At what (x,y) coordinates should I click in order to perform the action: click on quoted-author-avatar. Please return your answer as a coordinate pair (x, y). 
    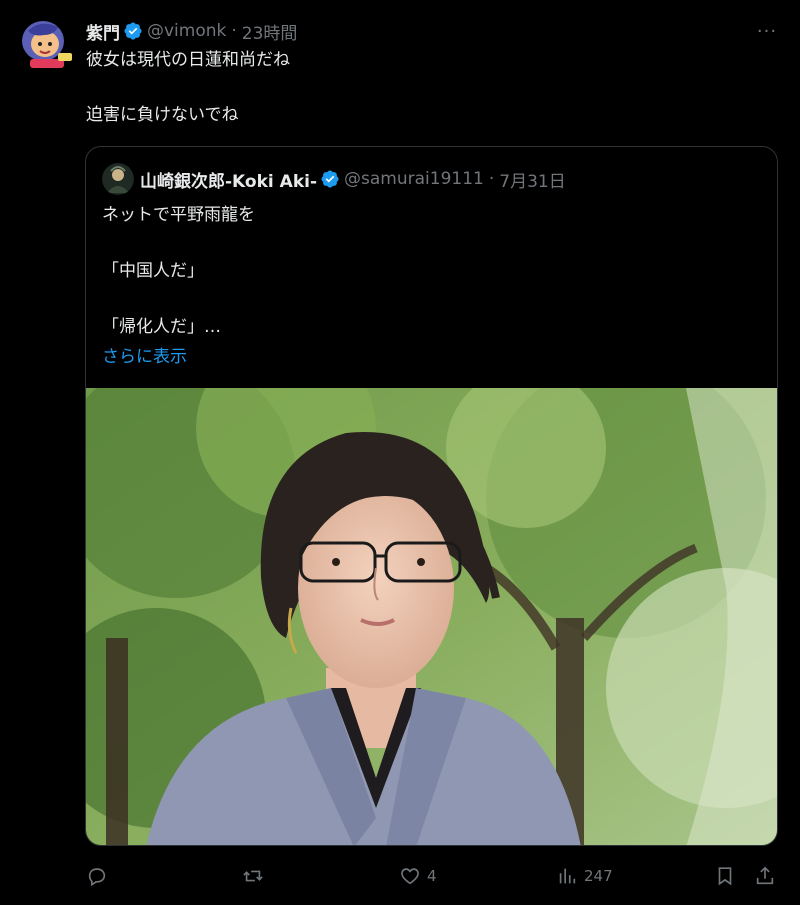
    Looking at the image, I should click on (118, 179).